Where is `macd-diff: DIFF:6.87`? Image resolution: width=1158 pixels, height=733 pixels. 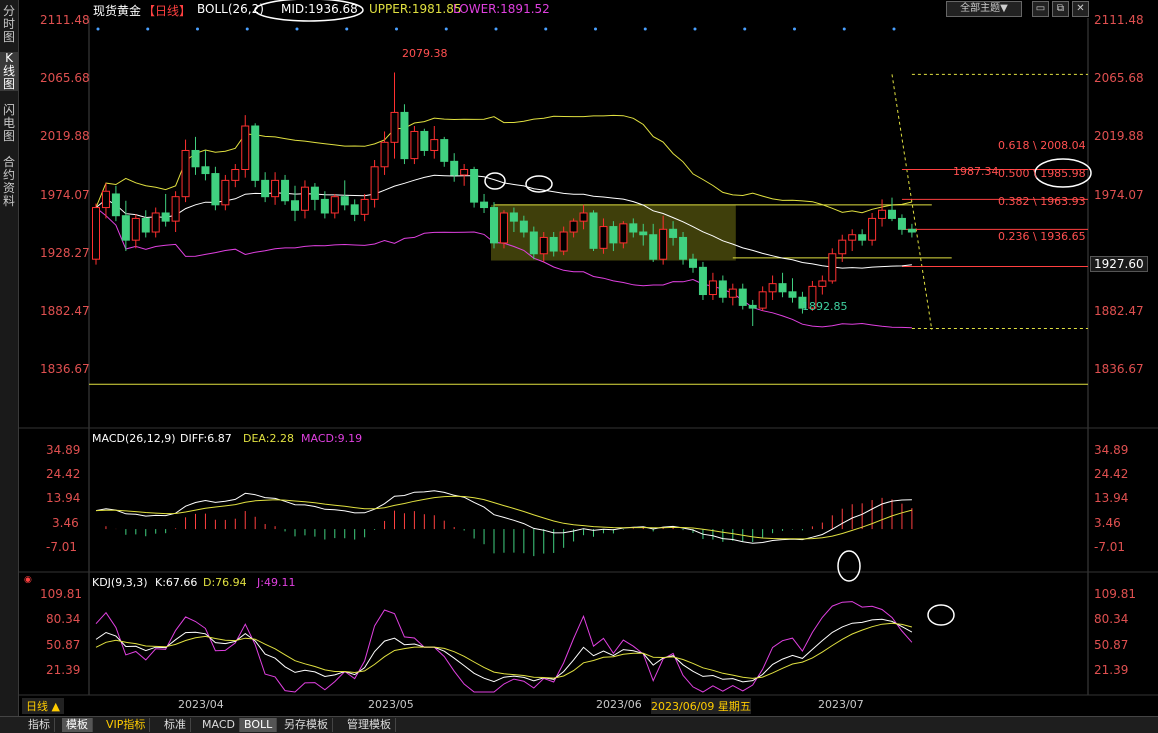 macd-diff: DIFF:6.87 is located at coordinates (206, 438).